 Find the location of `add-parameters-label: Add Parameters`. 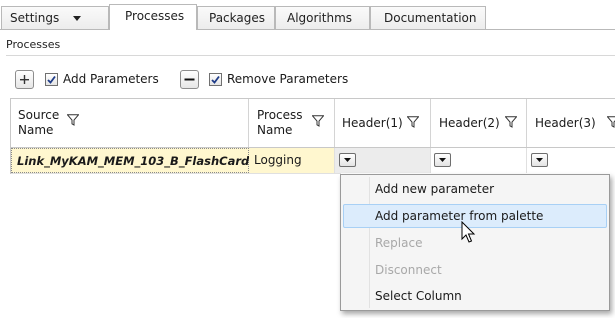

add-parameters-label: Add Parameters is located at coordinates (111, 79).